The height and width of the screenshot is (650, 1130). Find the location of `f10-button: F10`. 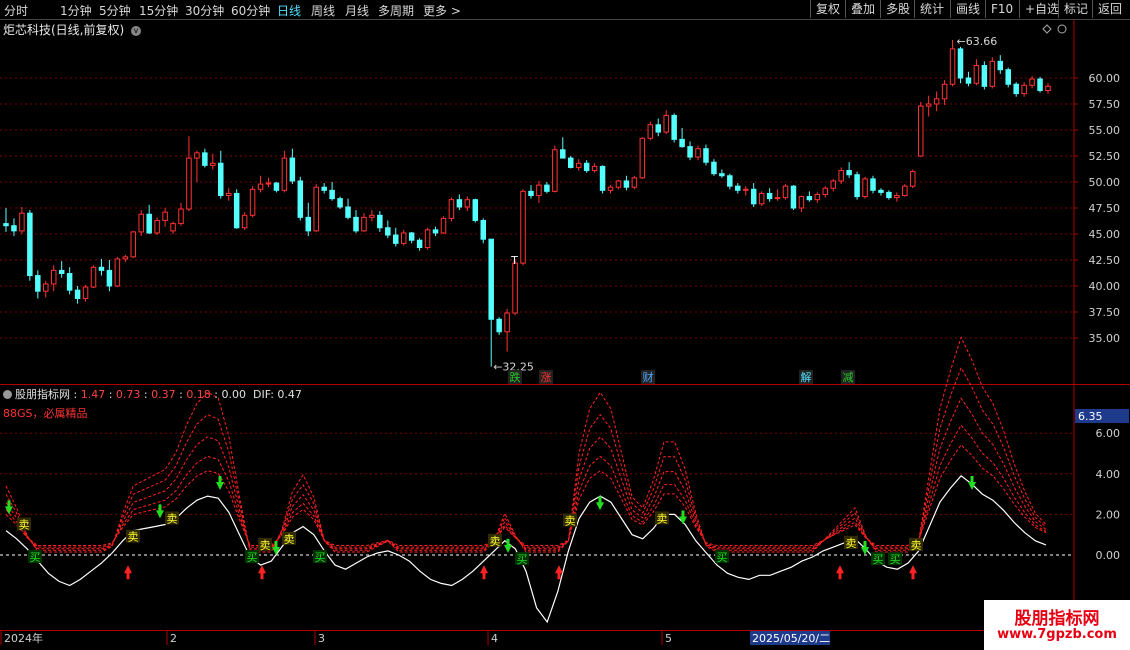

f10-button: F10 is located at coordinates (1001, 9).